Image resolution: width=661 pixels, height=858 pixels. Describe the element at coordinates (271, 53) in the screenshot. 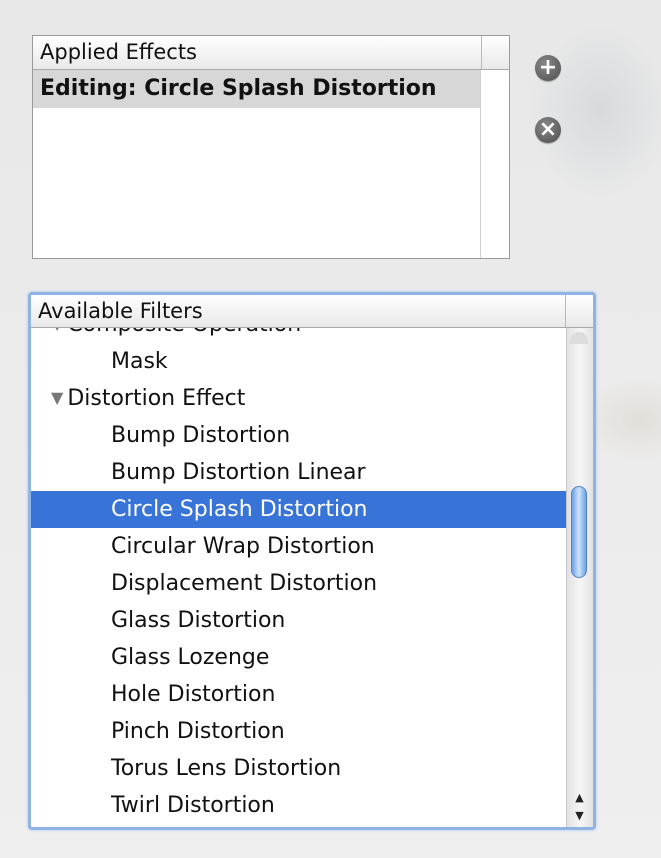

I see `applied-effects-header: Applied Effects` at that location.